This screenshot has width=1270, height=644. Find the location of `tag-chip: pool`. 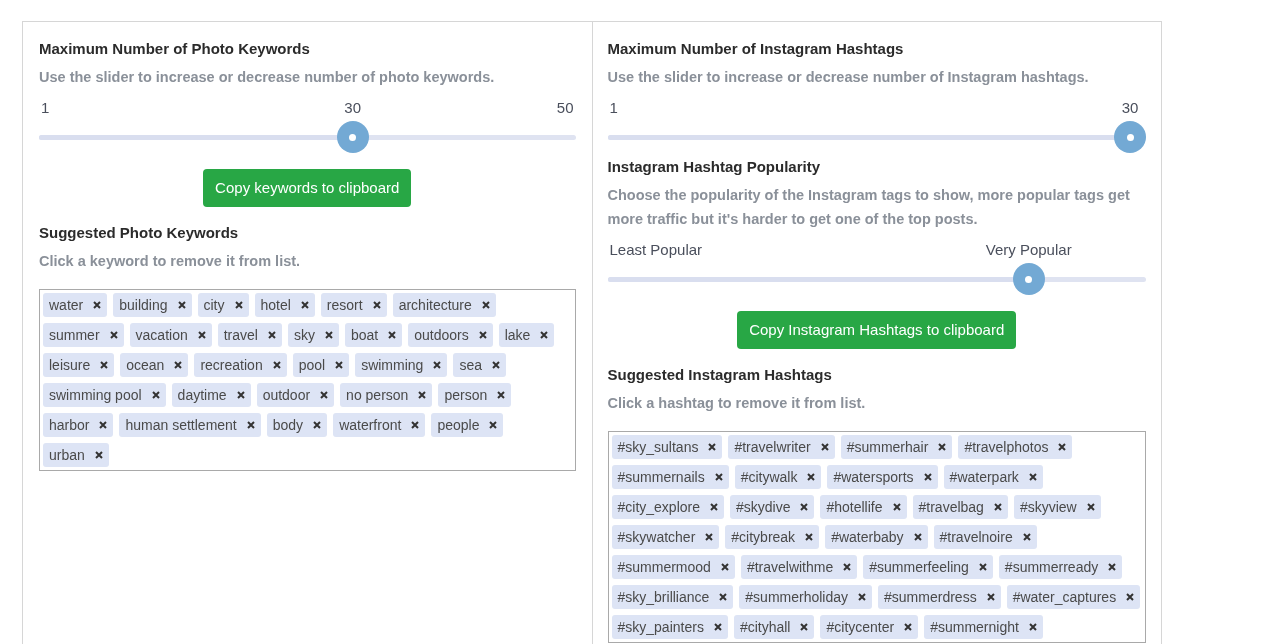

tag-chip: pool is located at coordinates (321, 365).